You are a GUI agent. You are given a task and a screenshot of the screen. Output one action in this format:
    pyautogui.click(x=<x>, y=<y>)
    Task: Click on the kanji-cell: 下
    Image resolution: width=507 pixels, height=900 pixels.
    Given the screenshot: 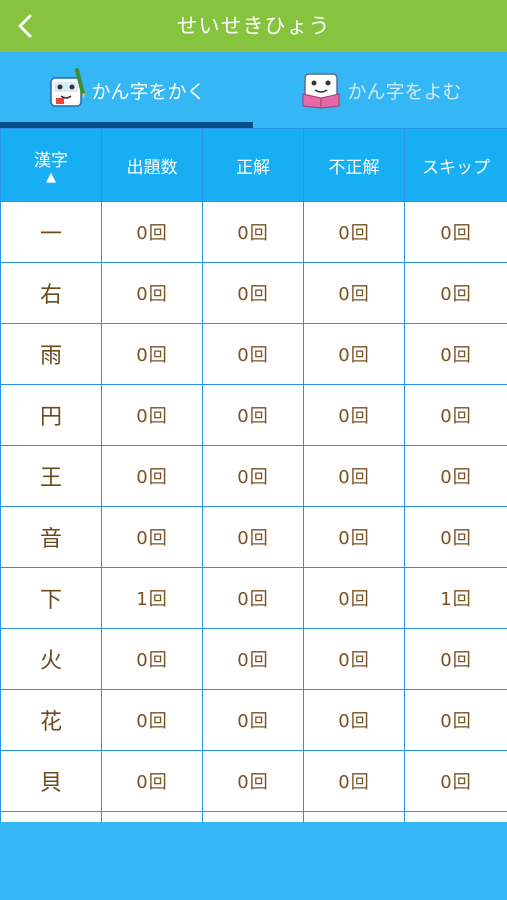 What is the action you would take?
    pyautogui.click(x=51, y=598)
    